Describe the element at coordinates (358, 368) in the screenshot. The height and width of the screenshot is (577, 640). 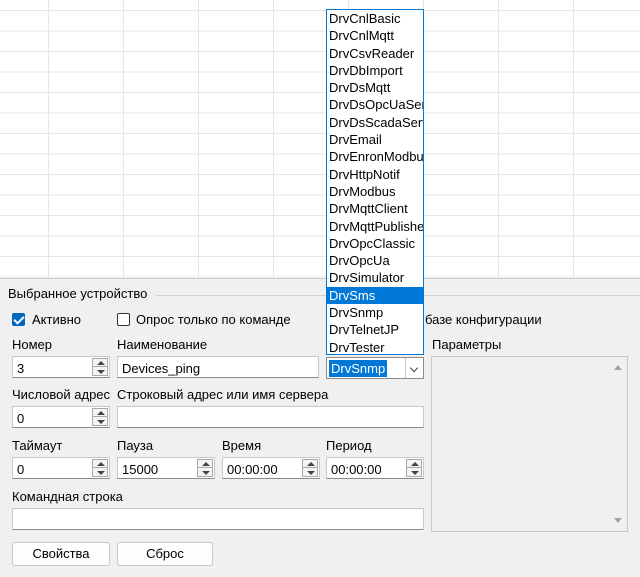
I see `driver-selected-value: DrvSnmp` at that location.